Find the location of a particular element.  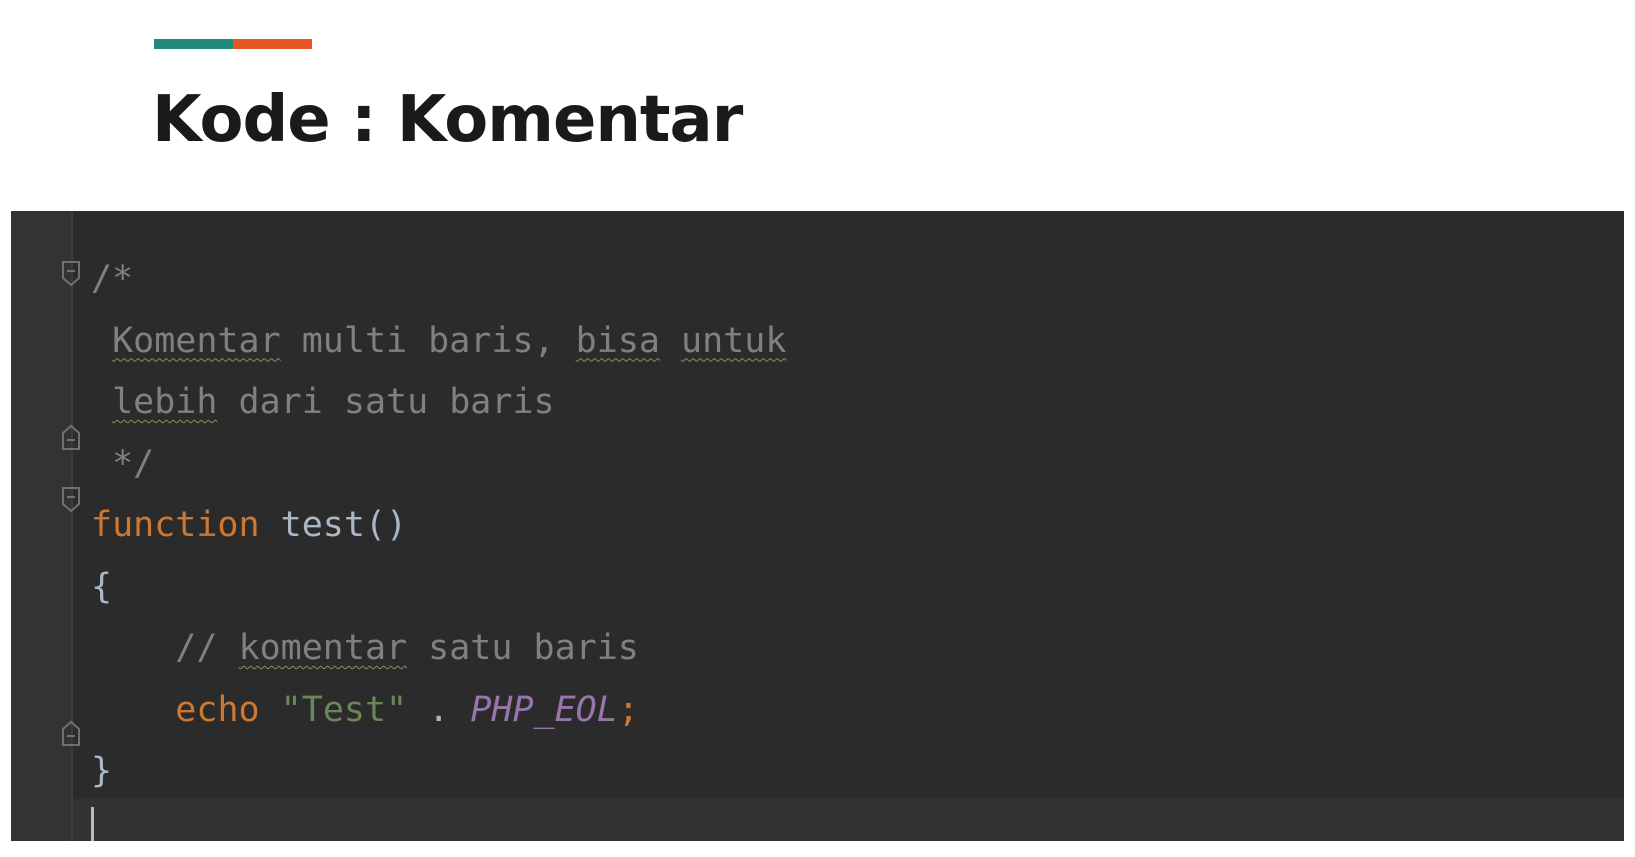

accent-bar is located at coordinates (233, 44).